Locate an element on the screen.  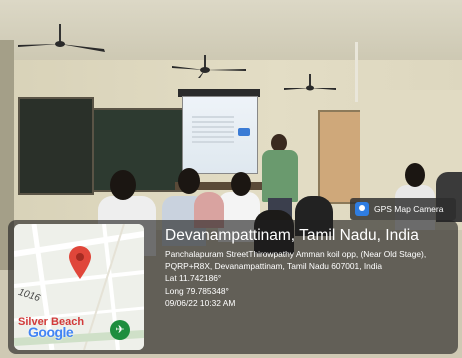
camera-location-icon is located at coordinates (362, 209).